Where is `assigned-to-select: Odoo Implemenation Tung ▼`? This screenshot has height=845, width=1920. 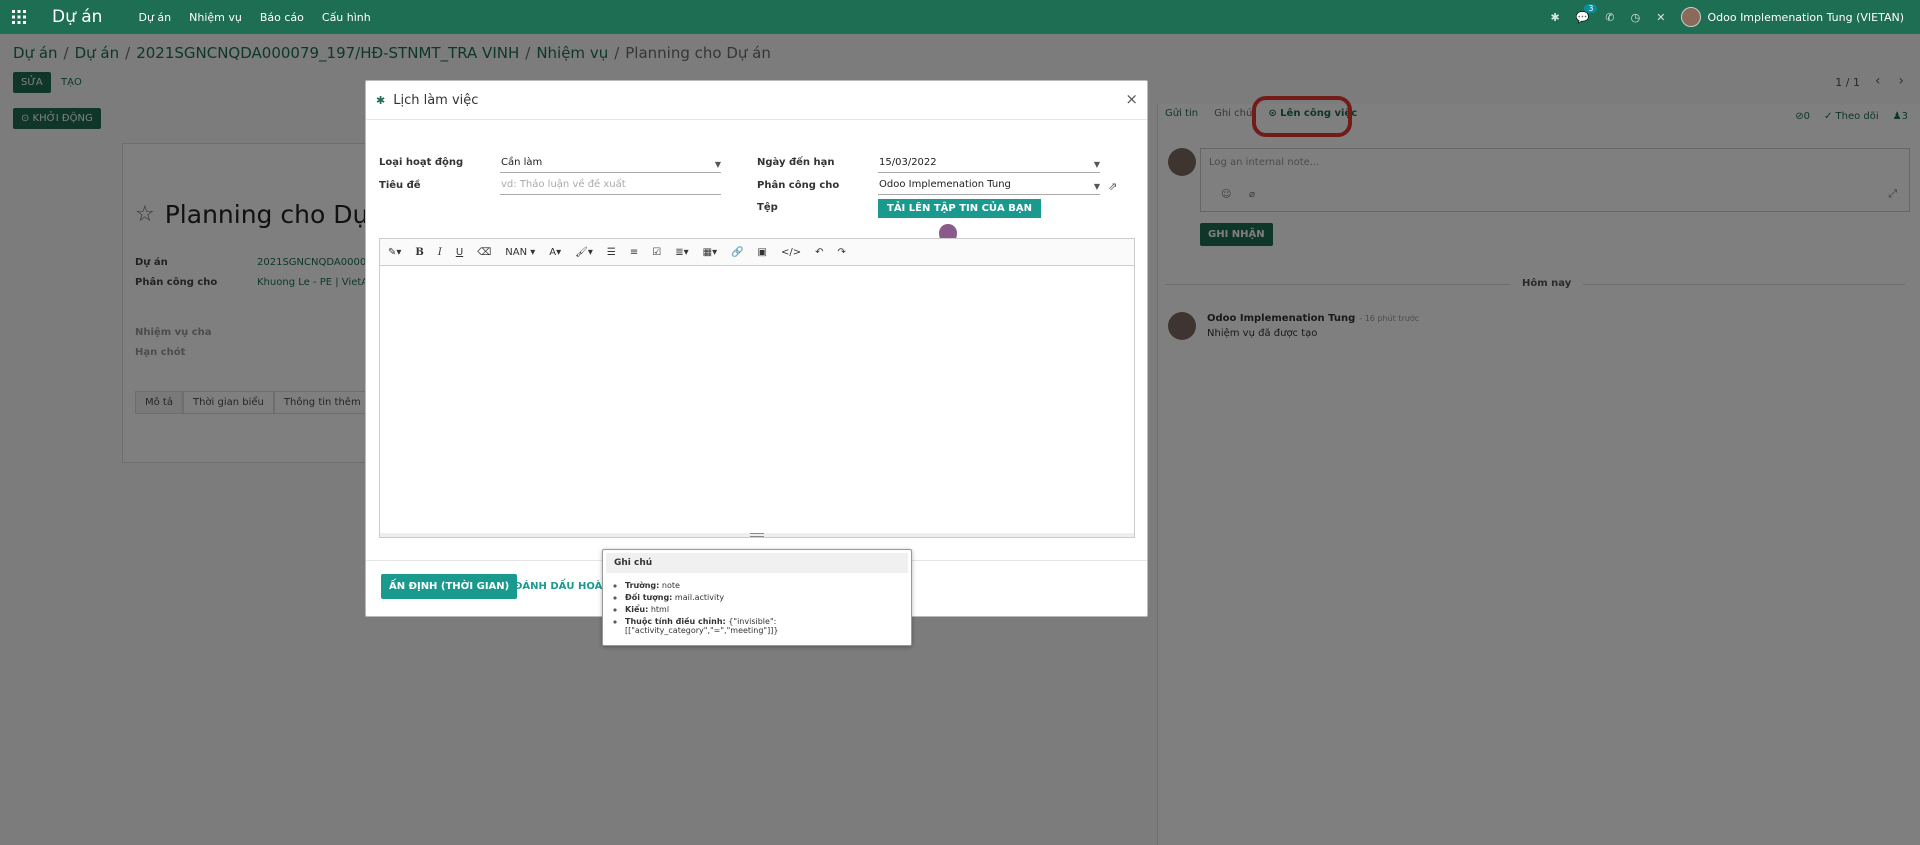 assigned-to-select: Odoo Implemenation Tung ▼ is located at coordinates (989, 187).